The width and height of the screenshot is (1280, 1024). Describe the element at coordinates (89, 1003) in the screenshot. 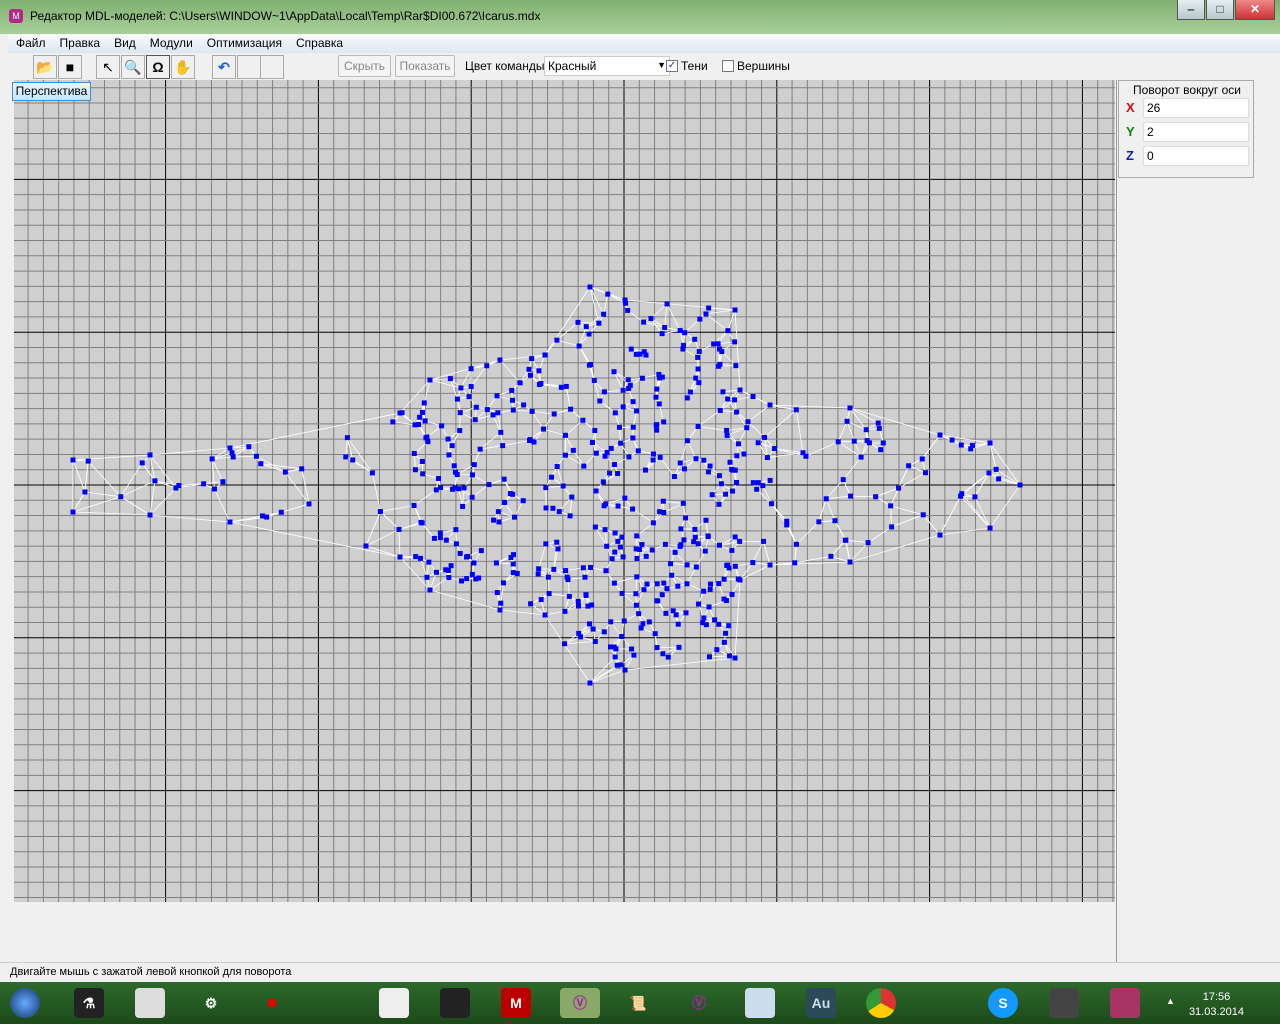

I see `flask-app-icon: ⚗` at that location.